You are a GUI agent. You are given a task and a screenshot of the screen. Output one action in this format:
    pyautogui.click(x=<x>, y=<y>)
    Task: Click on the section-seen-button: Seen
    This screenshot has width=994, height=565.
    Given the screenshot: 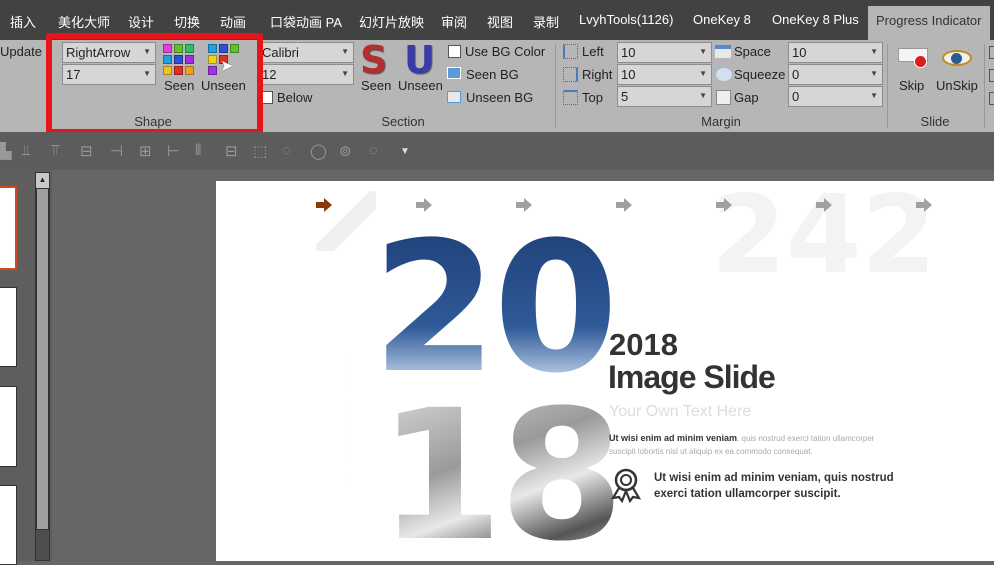 What is the action you would take?
    pyautogui.click(x=376, y=85)
    